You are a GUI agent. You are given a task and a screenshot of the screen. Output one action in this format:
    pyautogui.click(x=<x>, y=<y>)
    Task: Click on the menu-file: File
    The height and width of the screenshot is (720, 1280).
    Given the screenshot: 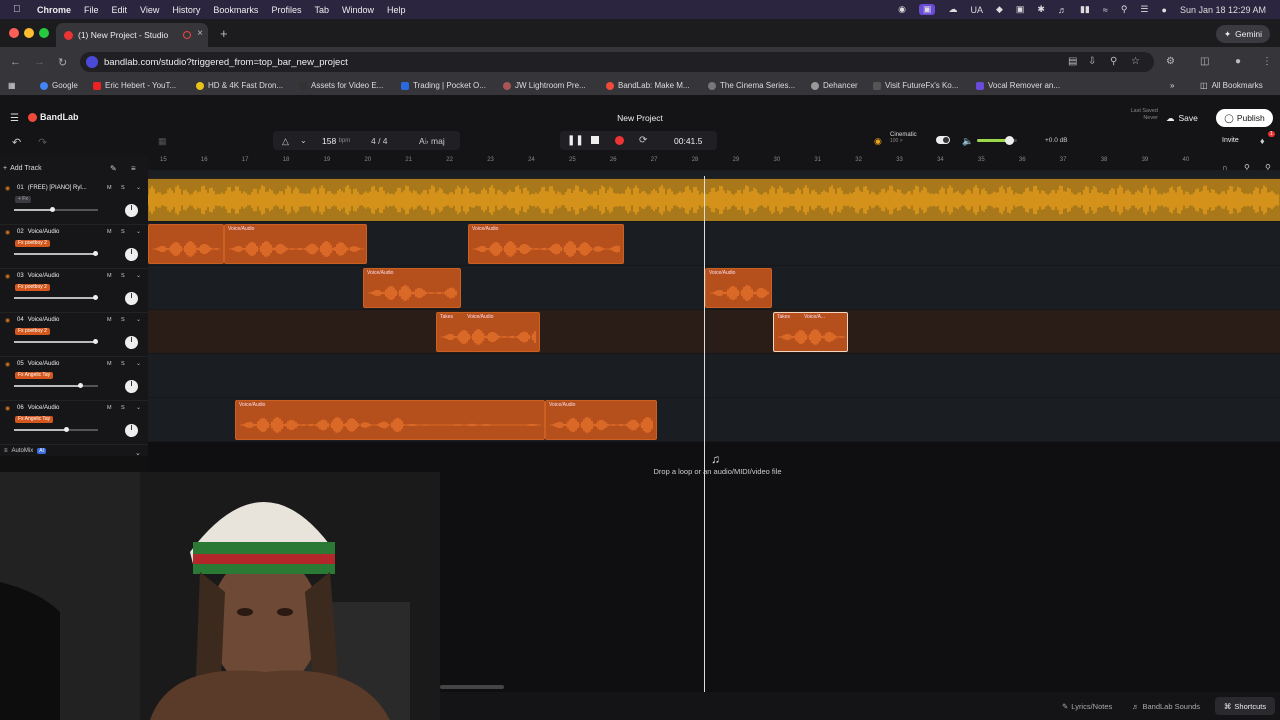 What is the action you would take?
    pyautogui.click(x=91, y=10)
    